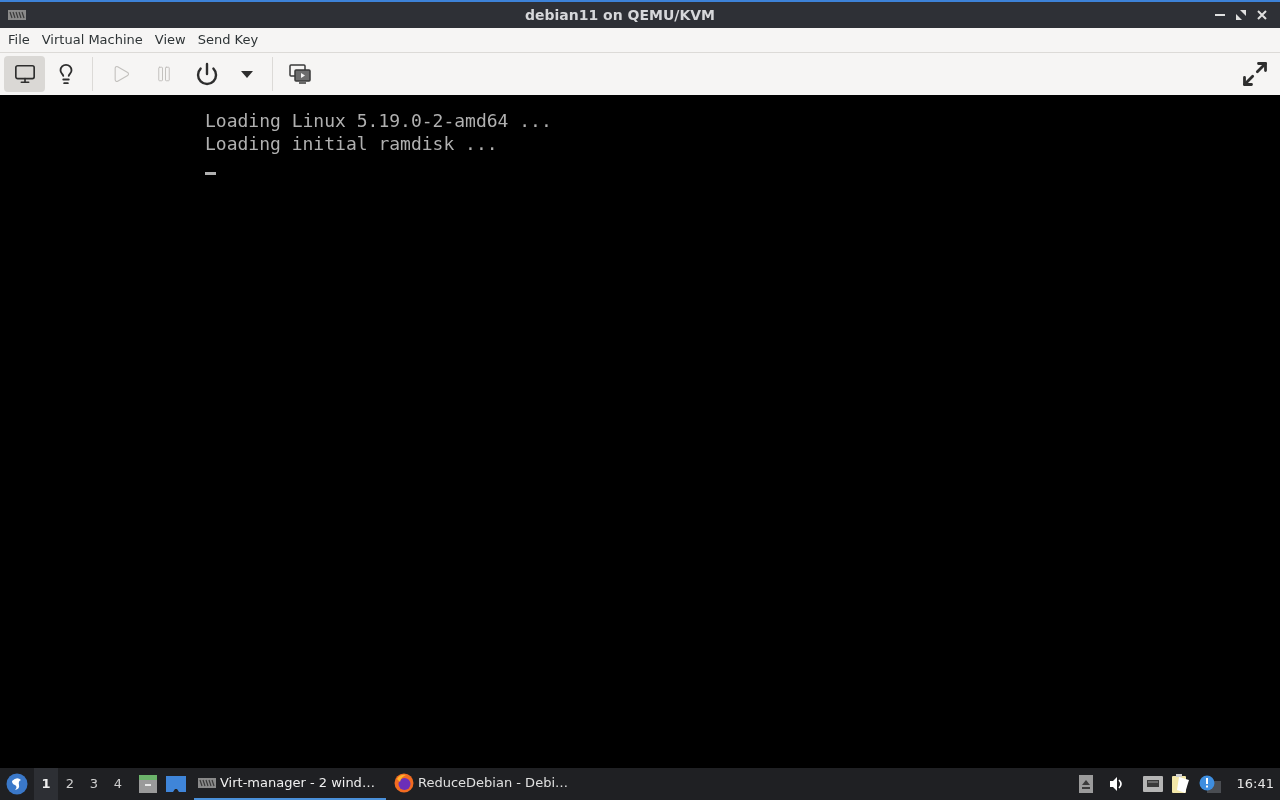  Describe the element at coordinates (17, 15) in the screenshot. I see `app-logo-icon` at that location.